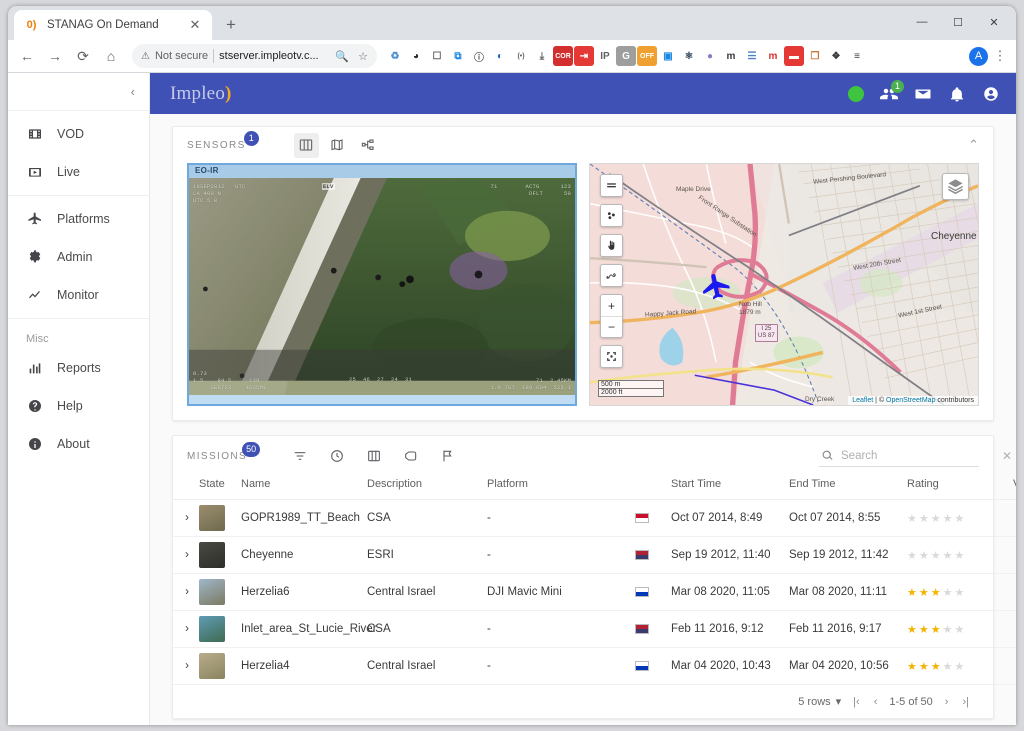  I want to click on puzzle-extension-icon: ❖, so click(836, 56).